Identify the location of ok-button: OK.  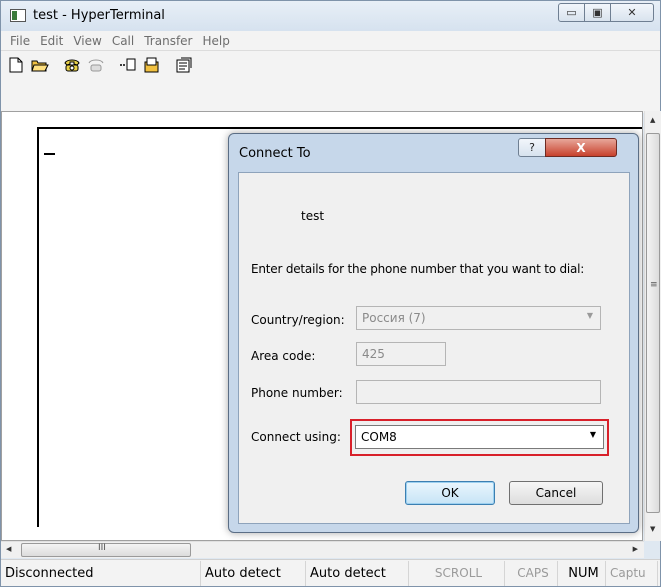
(450, 493).